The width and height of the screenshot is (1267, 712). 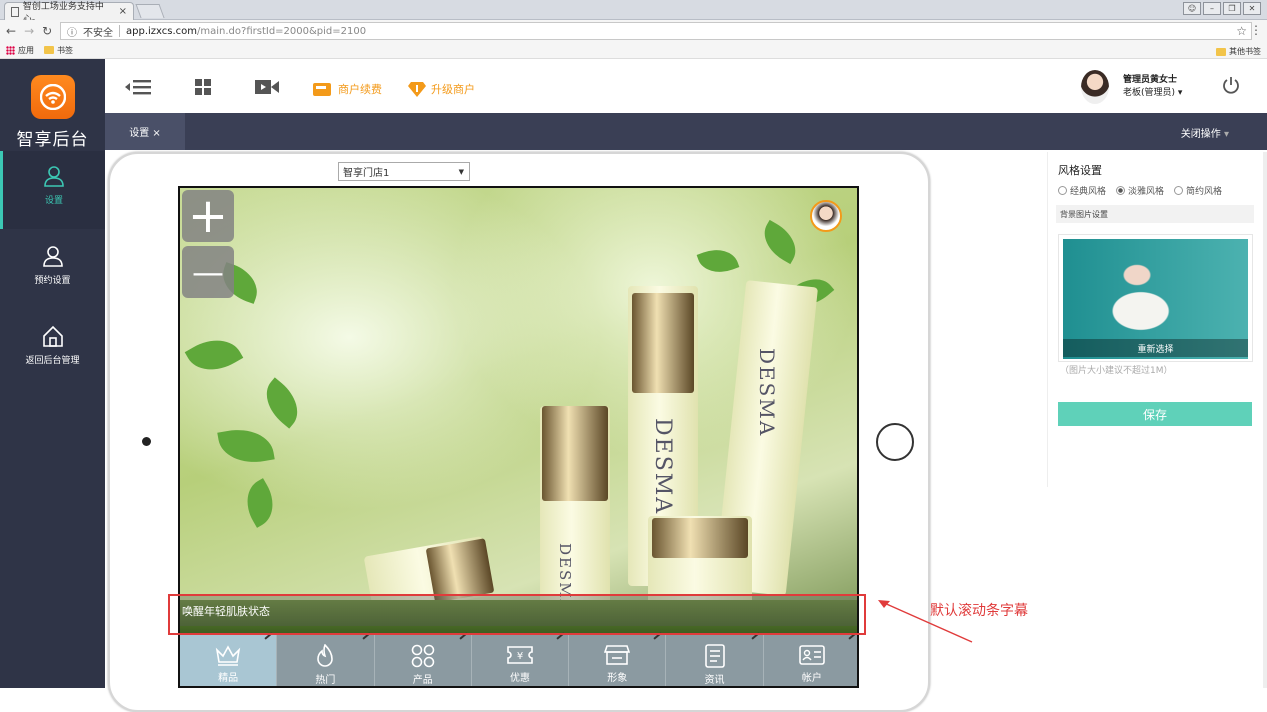 I want to click on power-icon, so click(x=1231, y=85).